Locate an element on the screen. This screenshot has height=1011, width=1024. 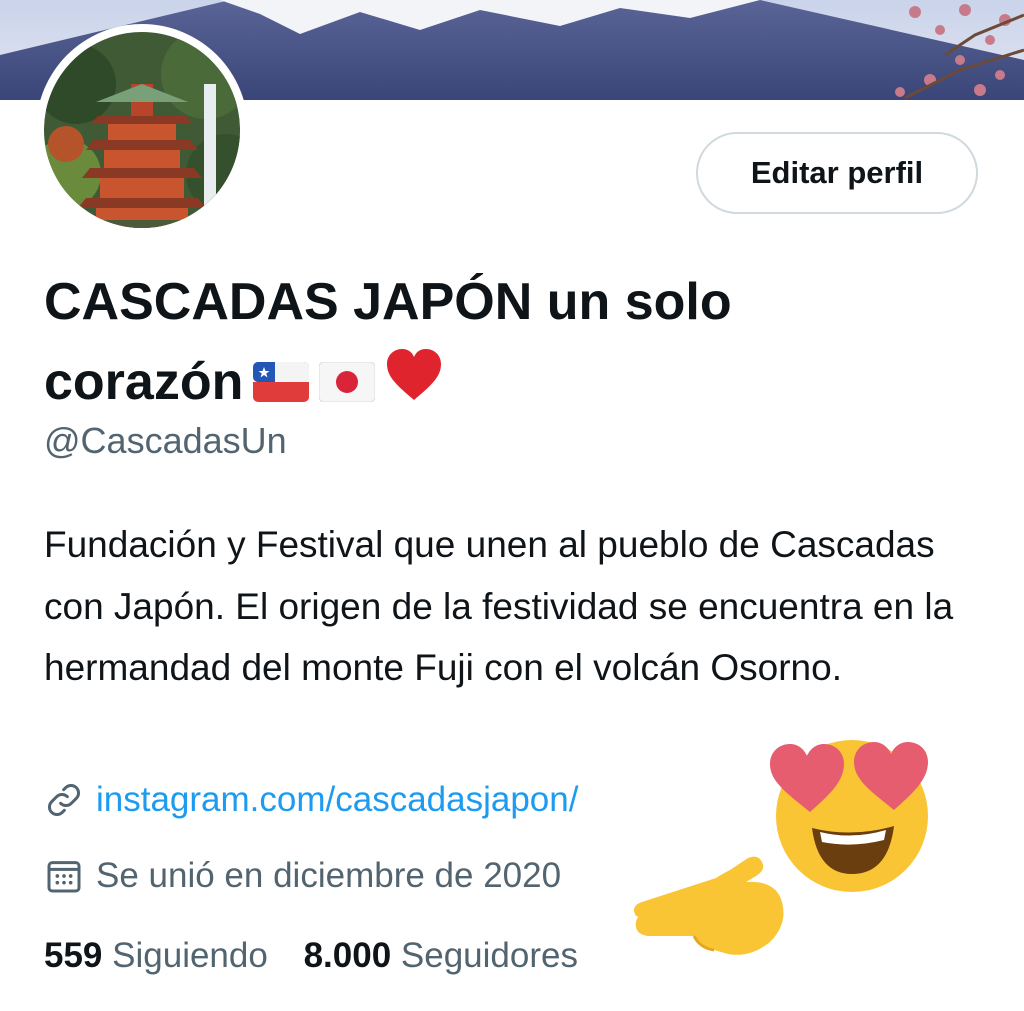
link-icon is located at coordinates (64, 800).